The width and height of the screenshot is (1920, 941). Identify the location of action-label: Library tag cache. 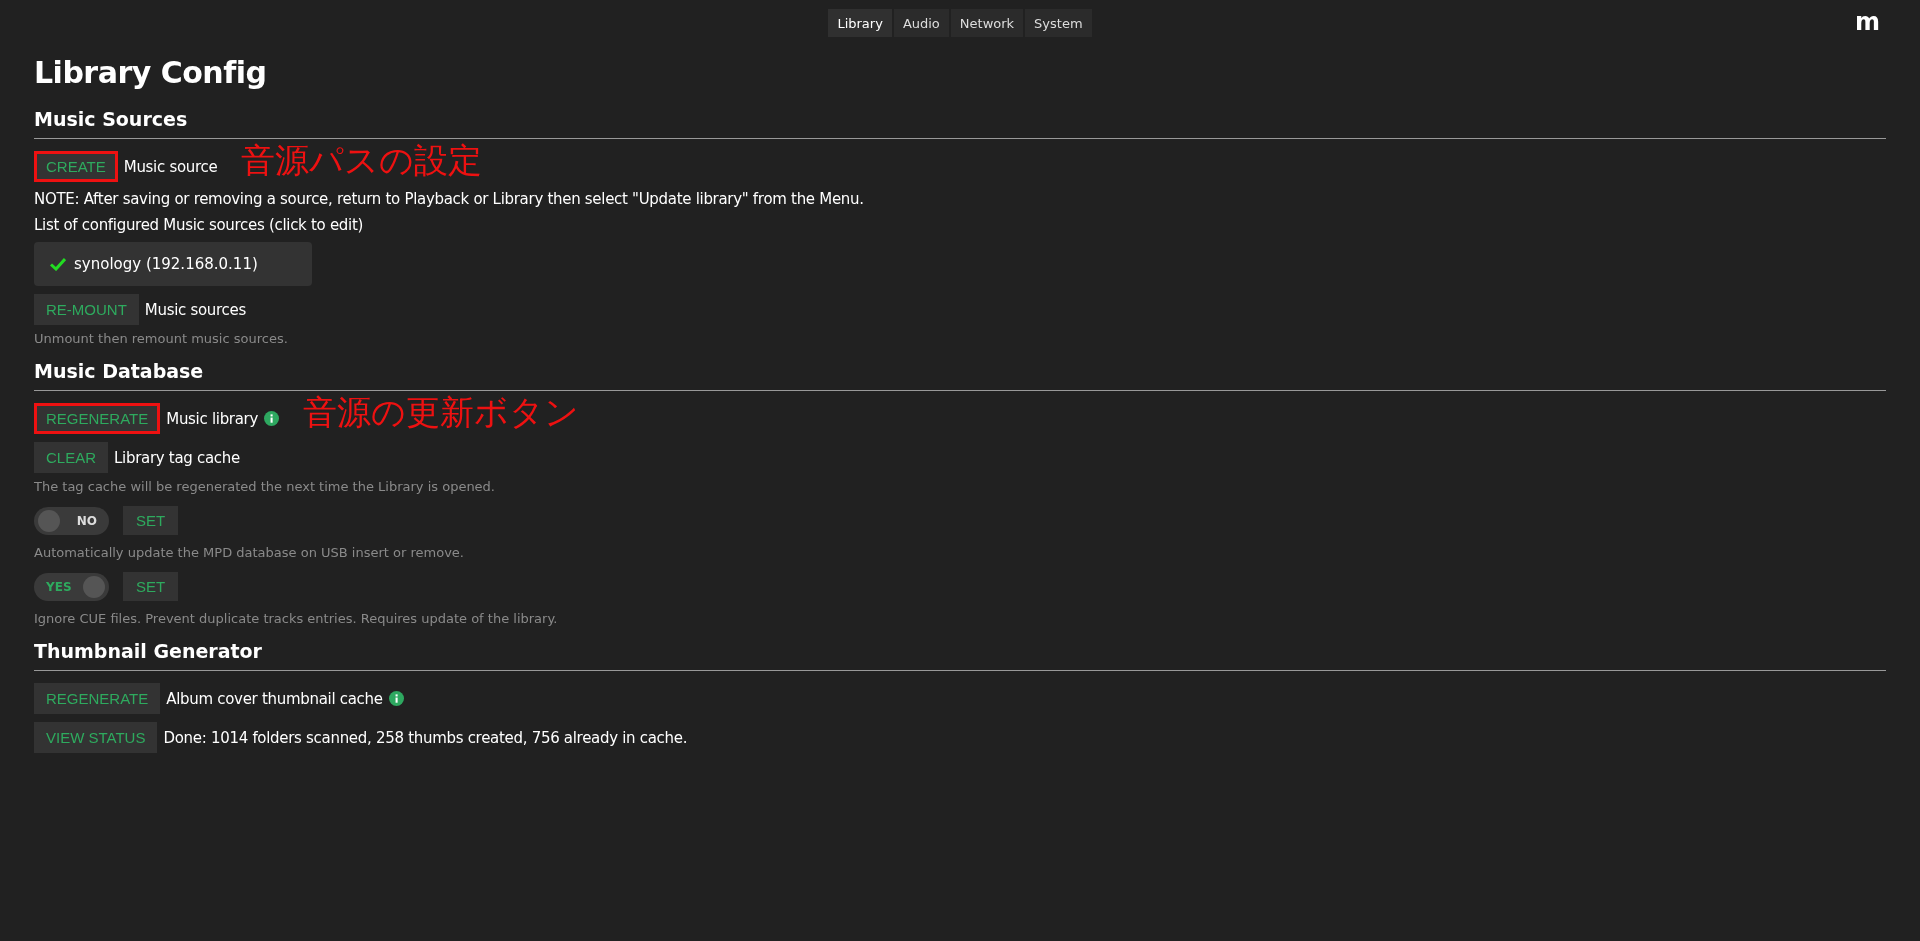
(177, 457).